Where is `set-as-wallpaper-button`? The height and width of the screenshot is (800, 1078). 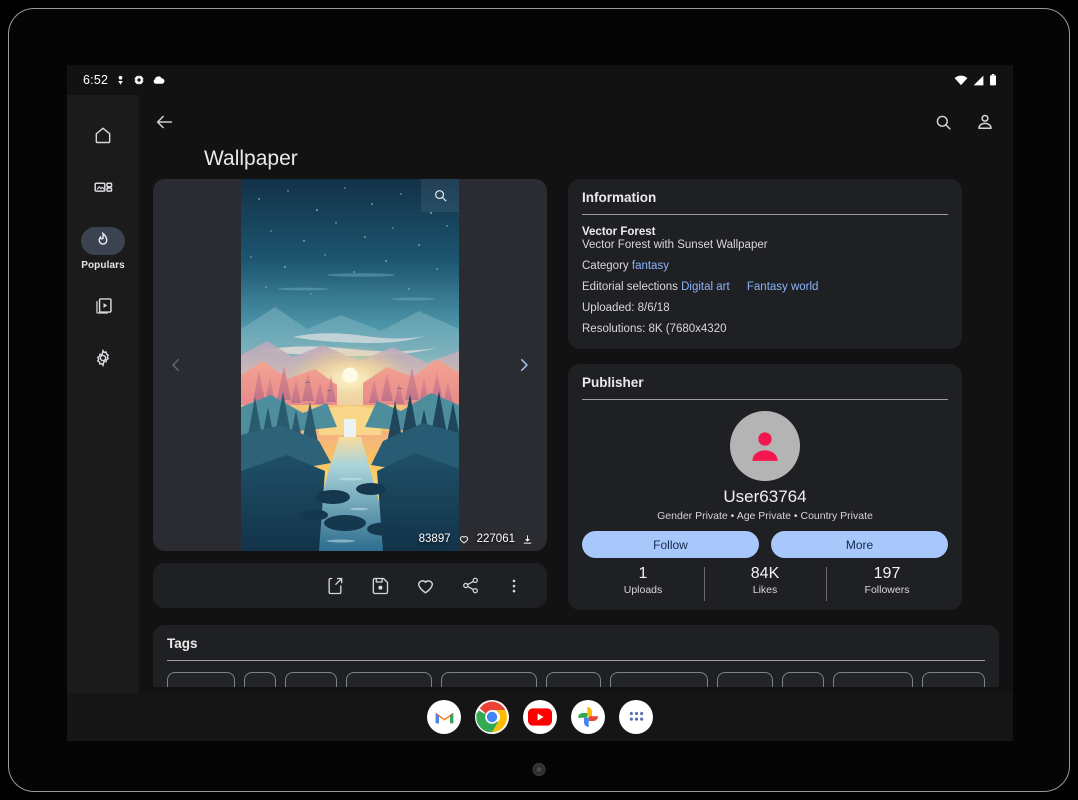 set-as-wallpaper-button is located at coordinates (335, 586).